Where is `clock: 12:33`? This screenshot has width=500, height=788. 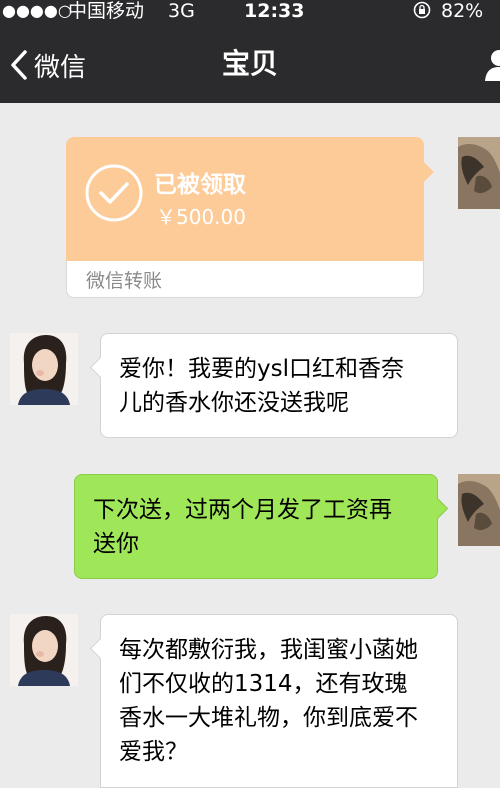 clock: 12:33 is located at coordinates (274, 11).